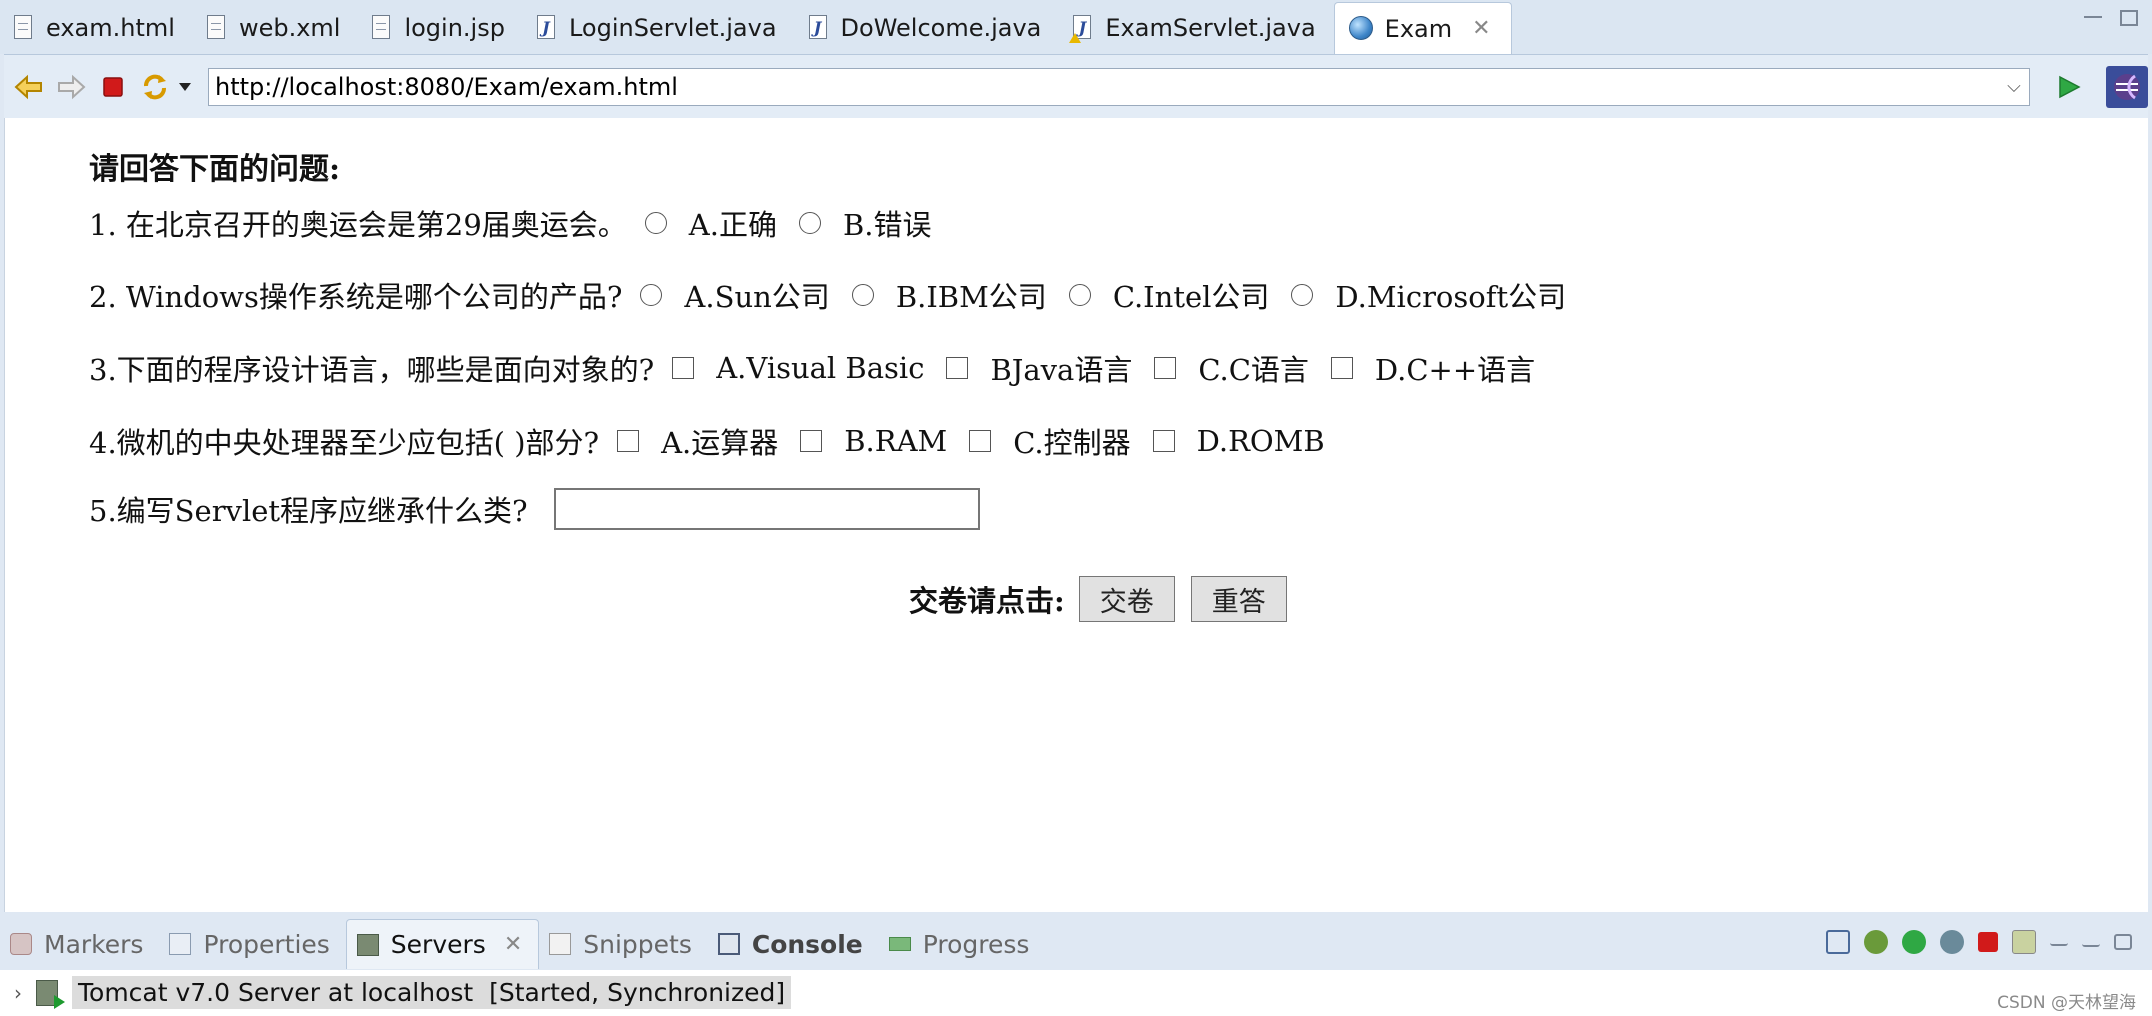 This screenshot has width=2152, height=1016. I want to click on tab-web-xml: web.xml, so click(276, 28).